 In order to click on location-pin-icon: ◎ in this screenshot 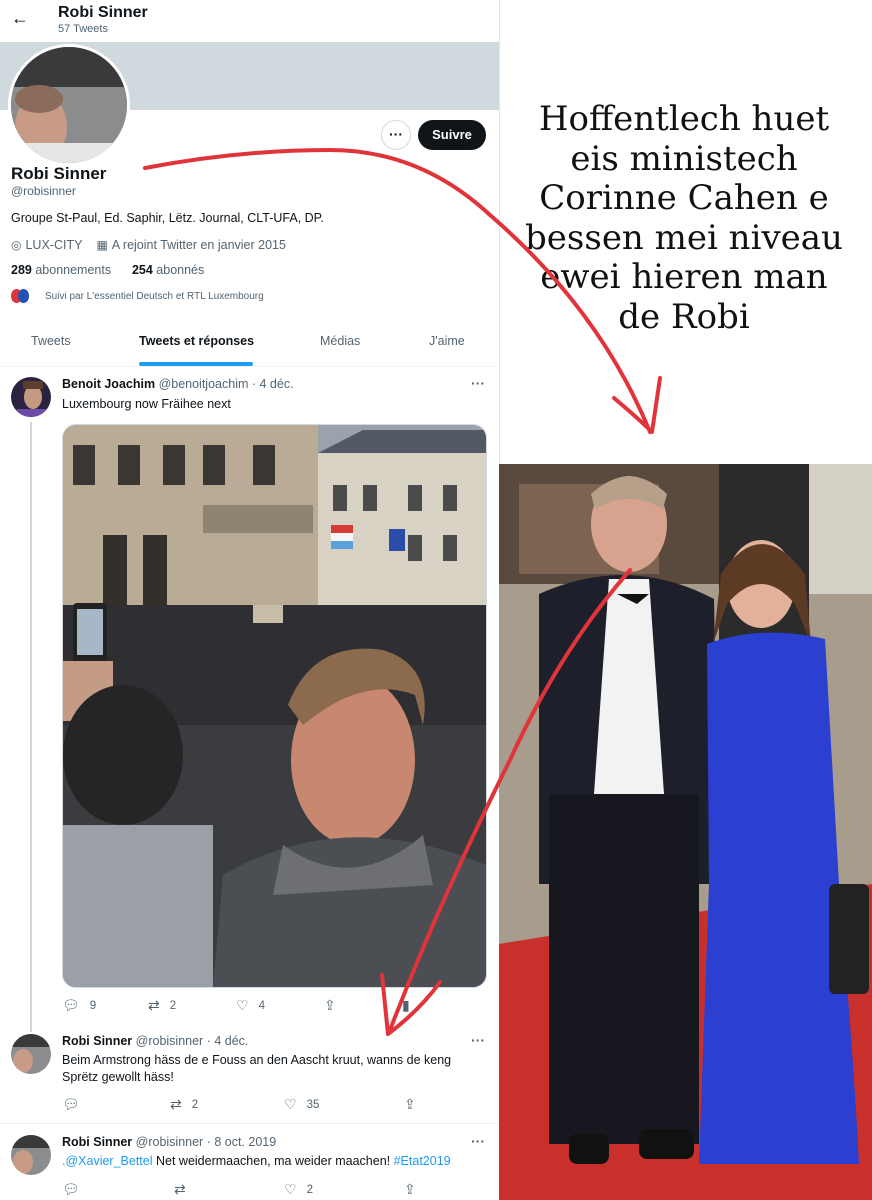, I will do `click(16, 245)`.